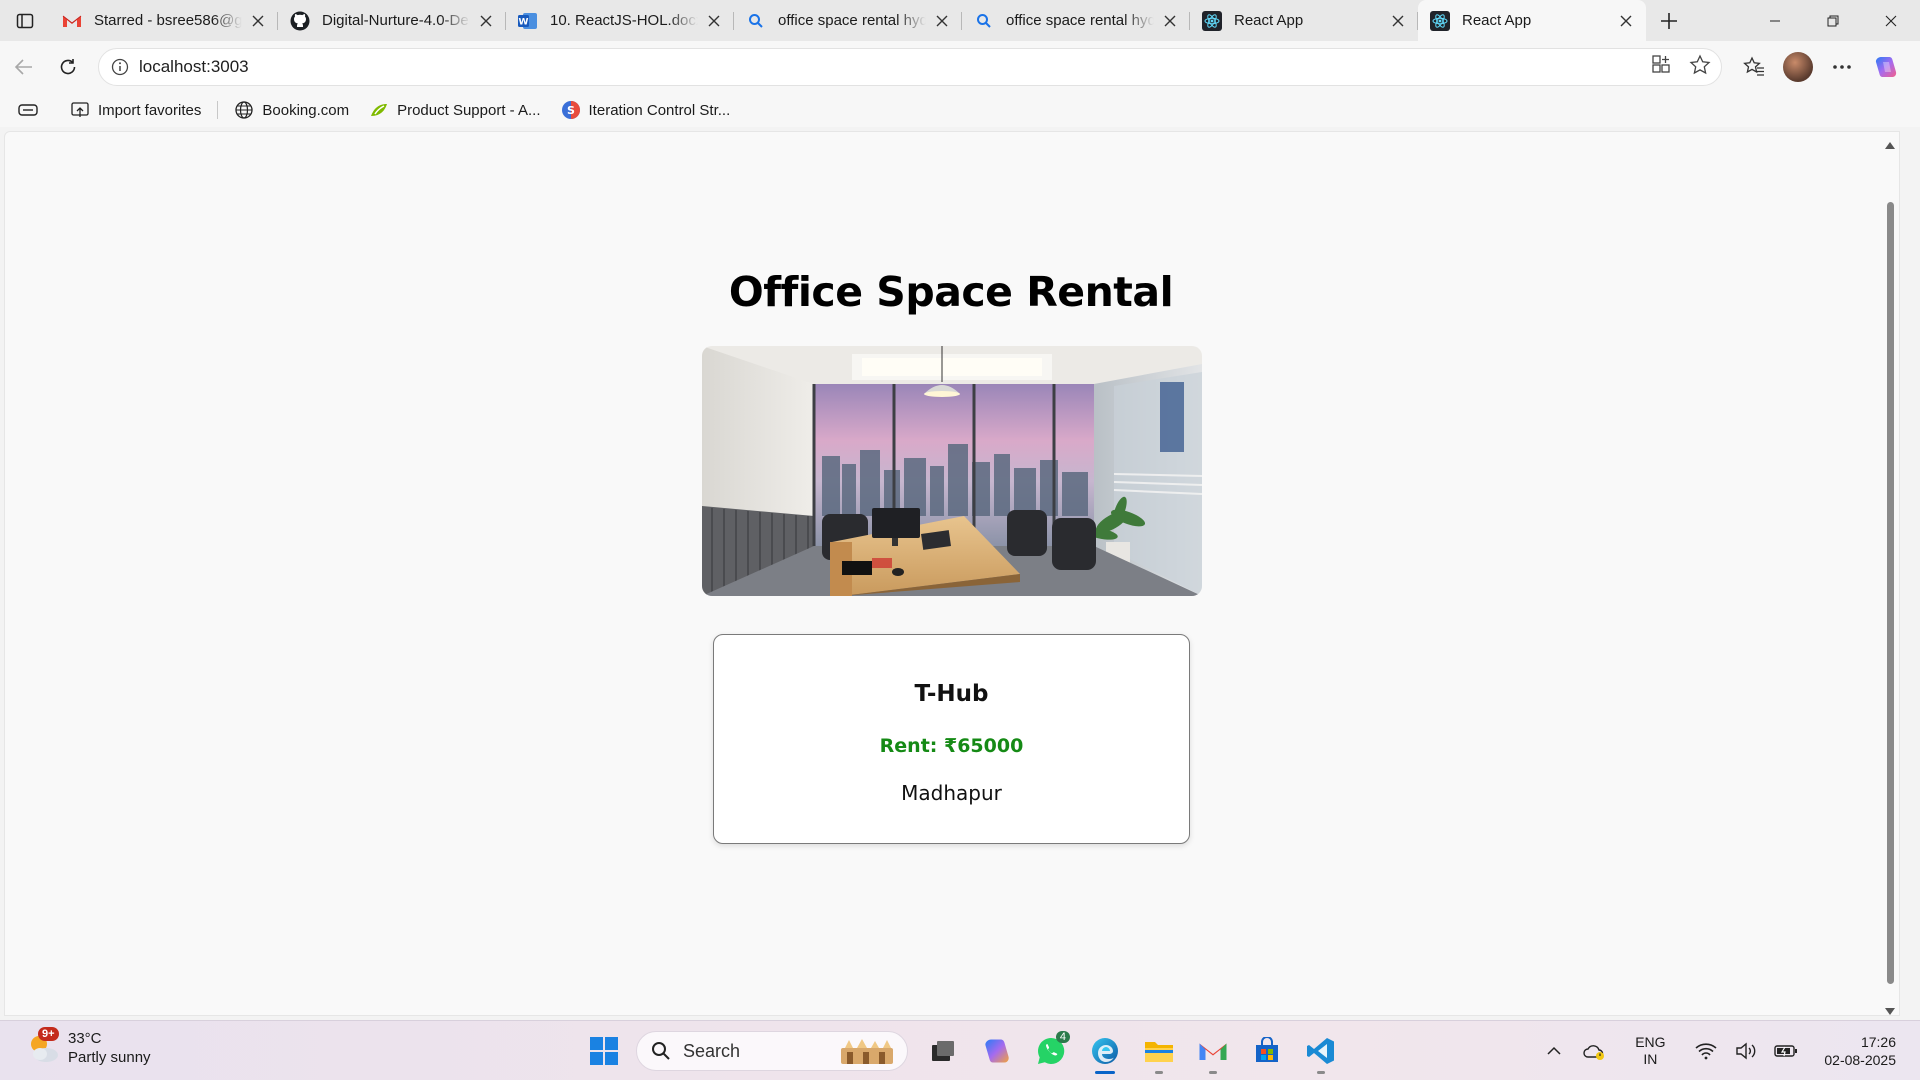 The height and width of the screenshot is (1080, 1920). I want to click on taskbar-store, so click(1267, 1051).